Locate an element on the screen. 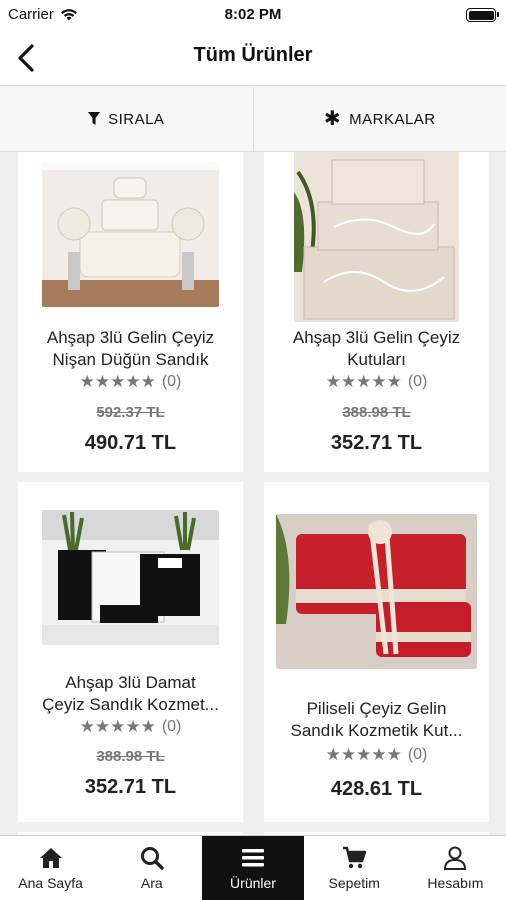 The height and width of the screenshot is (900, 506). tab-account: Hesabım is located at coordinates (455, 868).